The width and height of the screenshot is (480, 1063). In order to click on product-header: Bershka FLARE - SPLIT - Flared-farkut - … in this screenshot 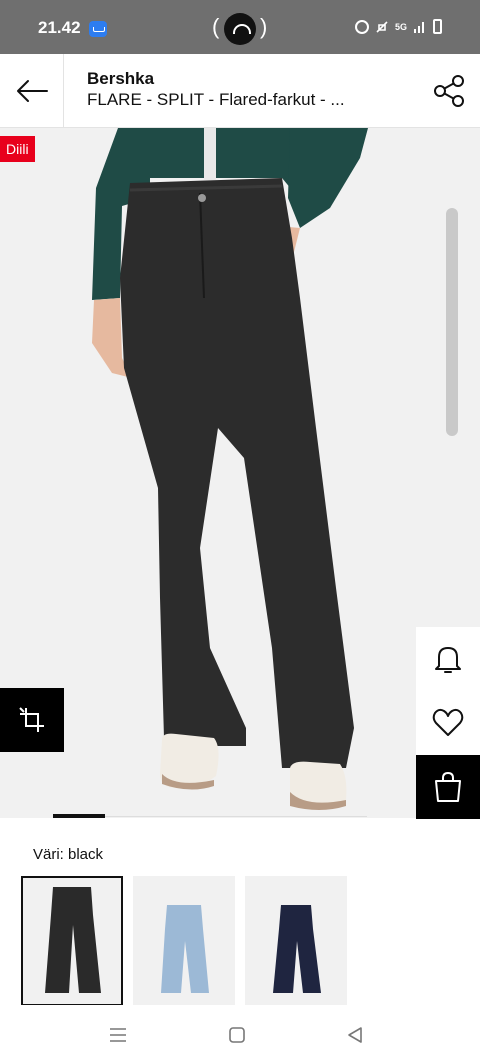, I will do `click(240, 91)`.